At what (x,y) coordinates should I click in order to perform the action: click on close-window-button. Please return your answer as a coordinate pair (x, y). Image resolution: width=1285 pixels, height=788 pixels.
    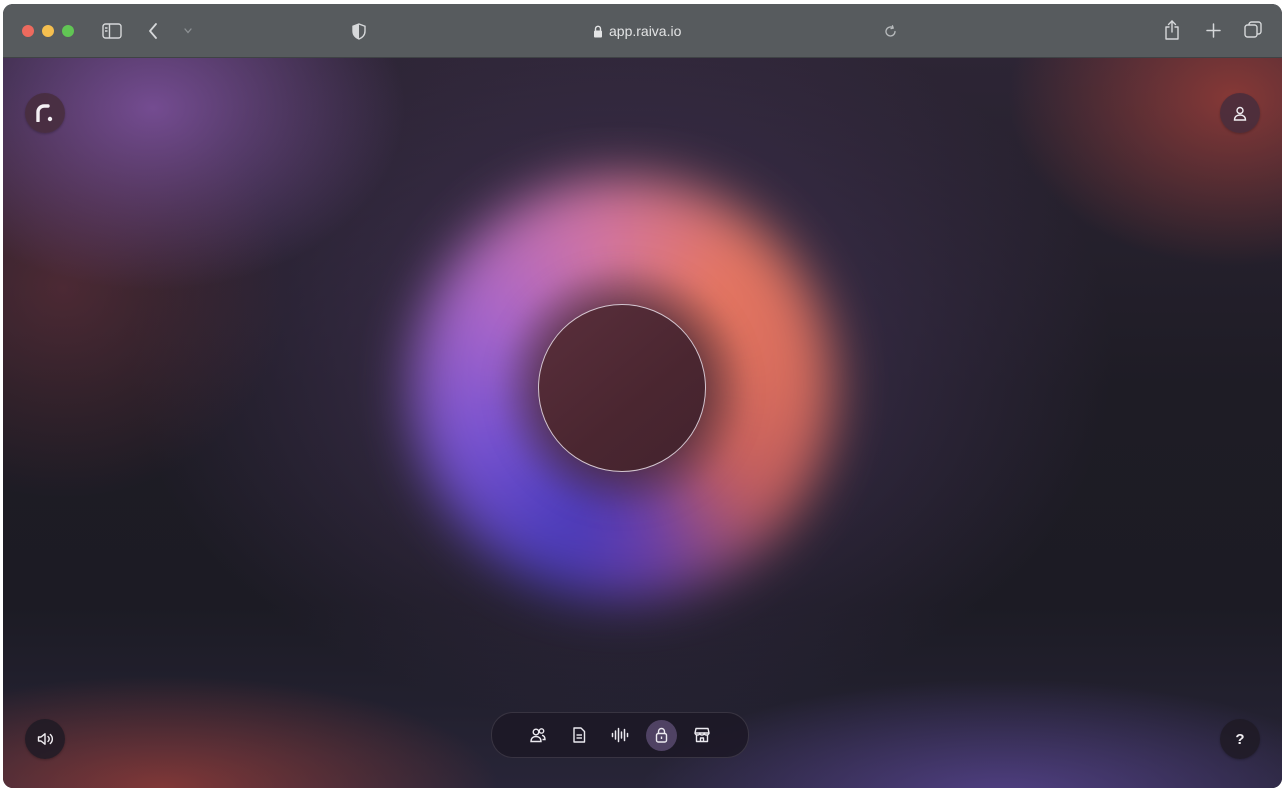
    Looking at the image, I should click on (28, 31).